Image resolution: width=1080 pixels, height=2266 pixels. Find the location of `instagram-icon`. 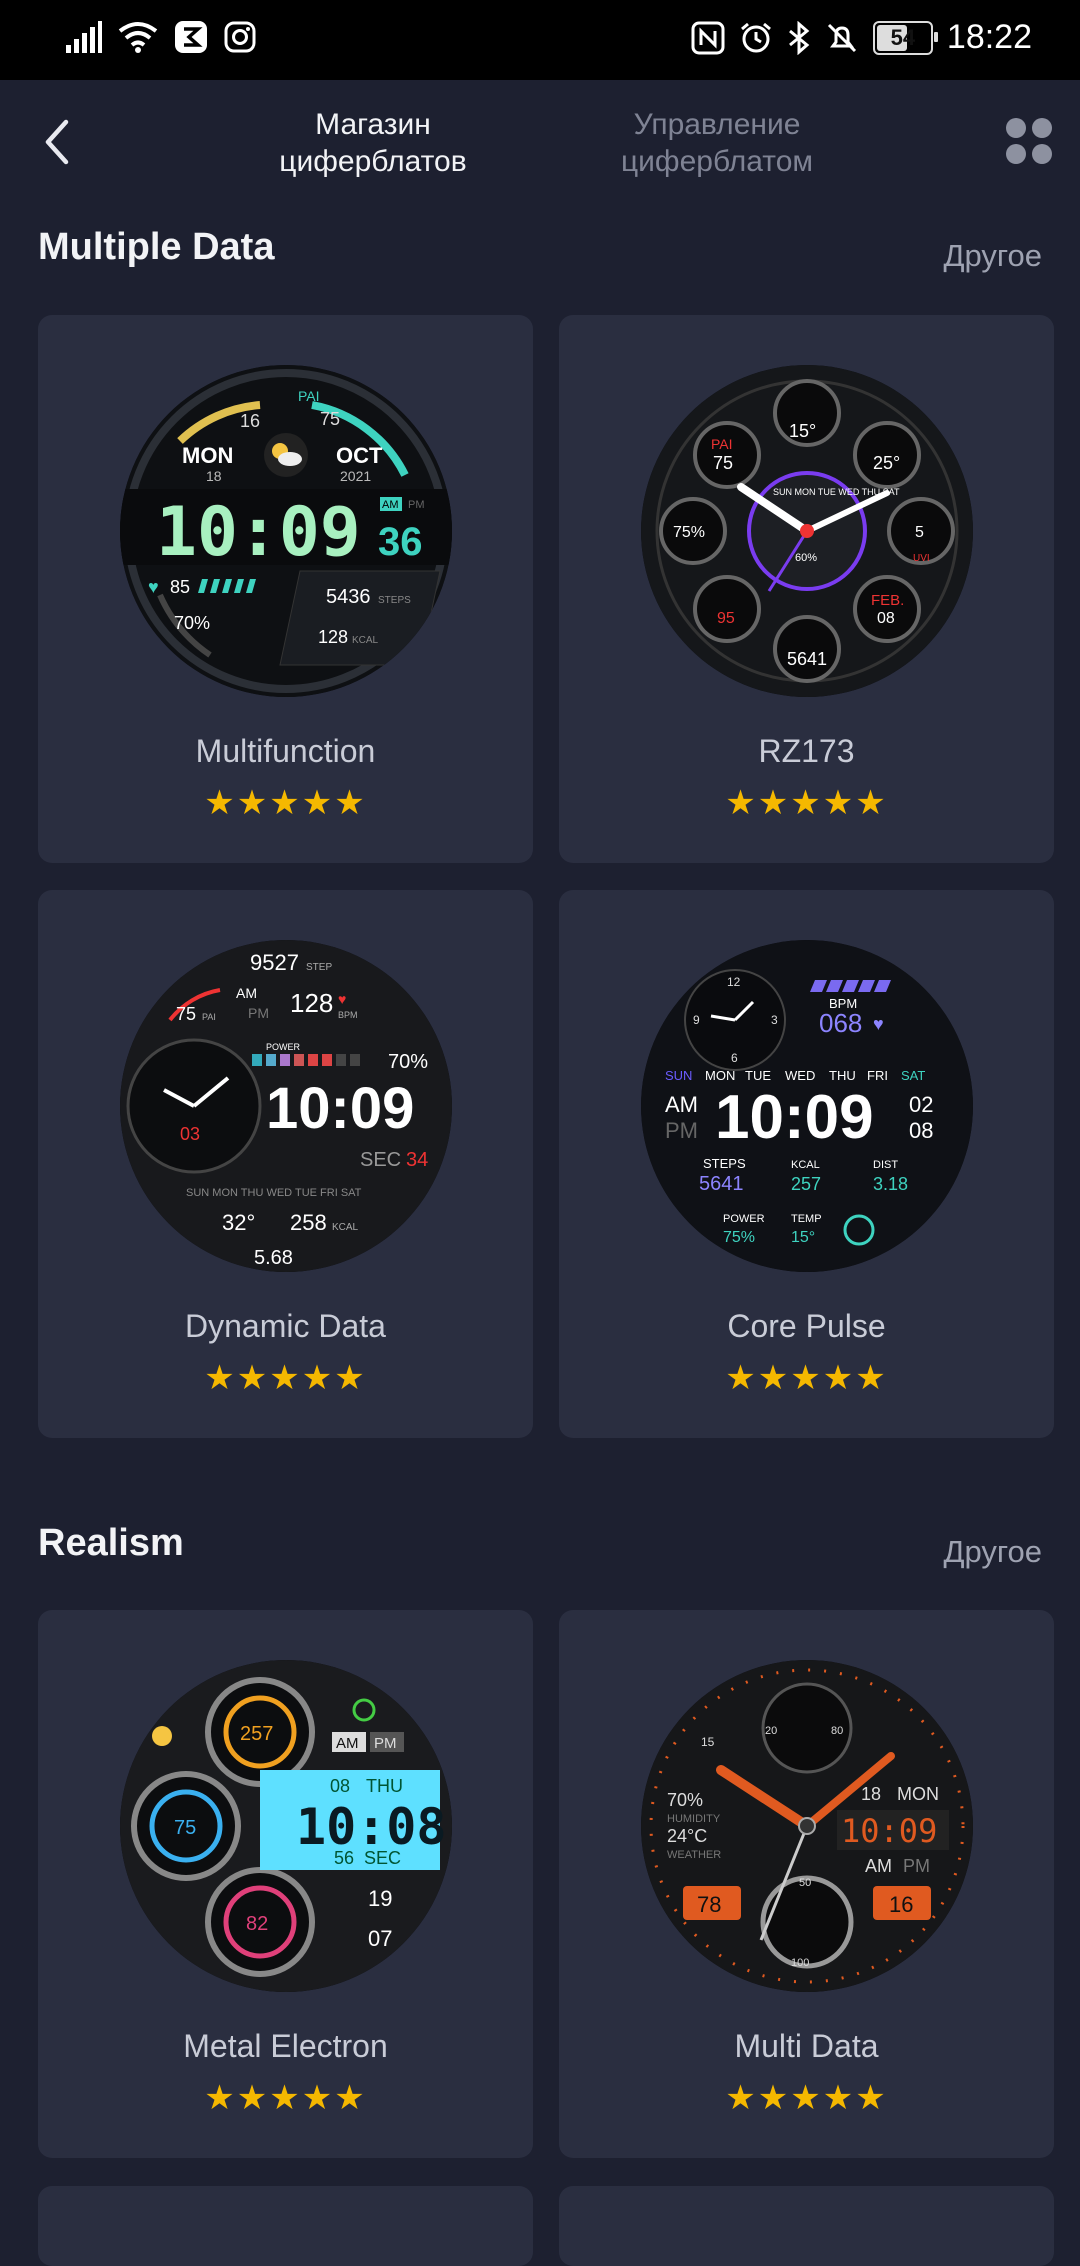

instagram-icon is located at coordinates (240, 37).